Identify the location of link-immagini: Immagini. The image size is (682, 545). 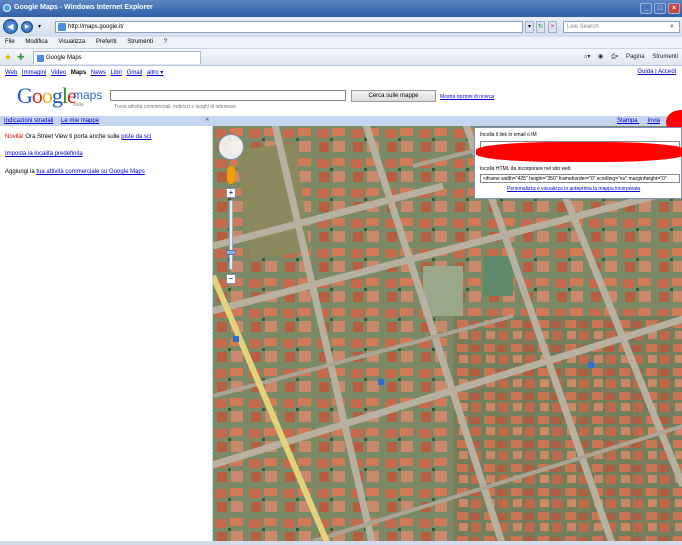
(34, 73).